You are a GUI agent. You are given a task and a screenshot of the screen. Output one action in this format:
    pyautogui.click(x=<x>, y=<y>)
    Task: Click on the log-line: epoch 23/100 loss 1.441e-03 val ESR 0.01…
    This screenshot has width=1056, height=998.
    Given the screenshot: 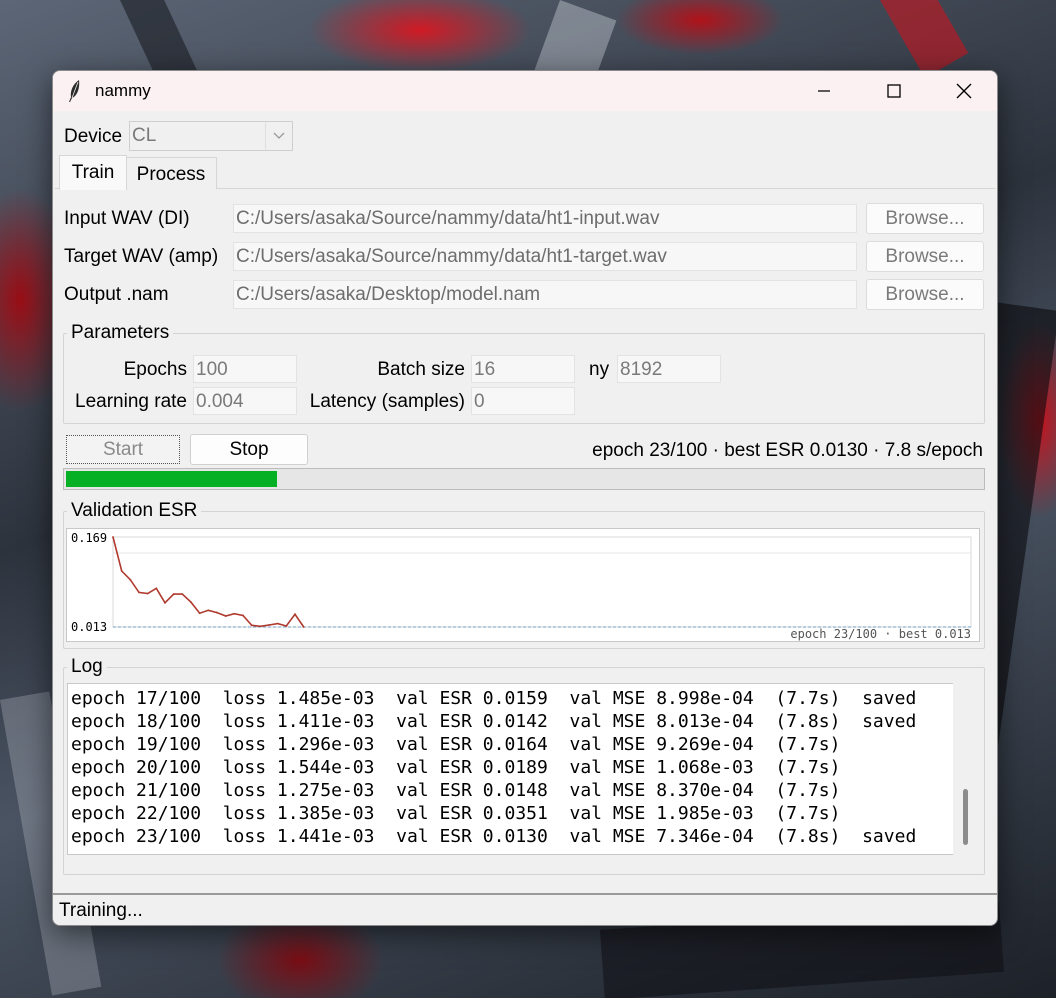 What is the action you would take?
    pyautogui.click(x=494, y=836)
    